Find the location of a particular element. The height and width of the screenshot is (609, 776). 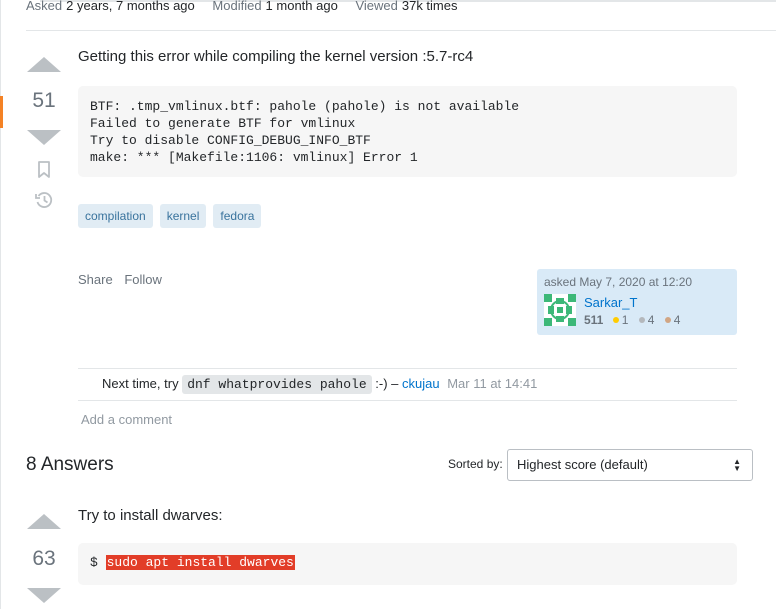

author-stats: 511 1 4 4 is located at coordinates (635, 320).